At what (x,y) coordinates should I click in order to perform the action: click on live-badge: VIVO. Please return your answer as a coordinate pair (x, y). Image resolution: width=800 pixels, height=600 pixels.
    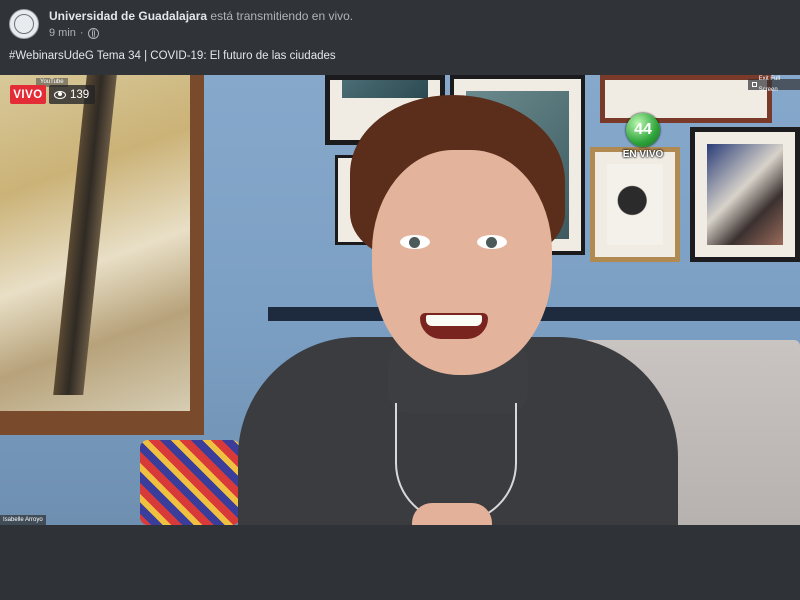
    Looking at the image, I should click on (28, 94).